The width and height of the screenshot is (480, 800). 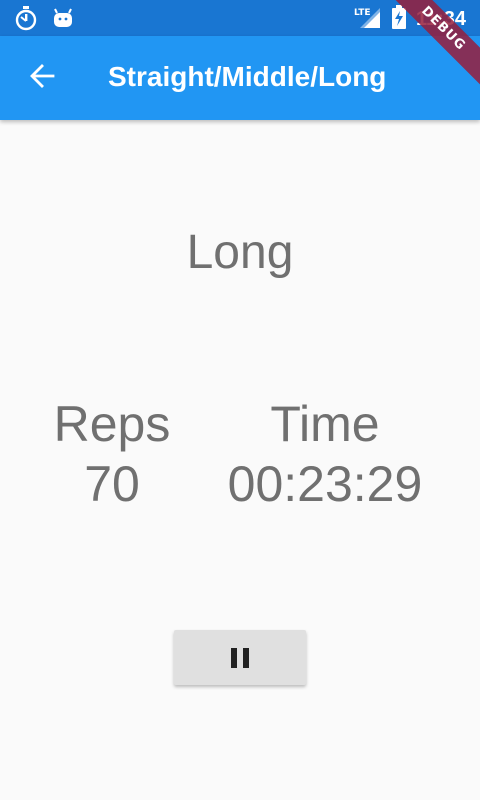 I want to click on svg-text: LTE, so click(x=362, y=13).